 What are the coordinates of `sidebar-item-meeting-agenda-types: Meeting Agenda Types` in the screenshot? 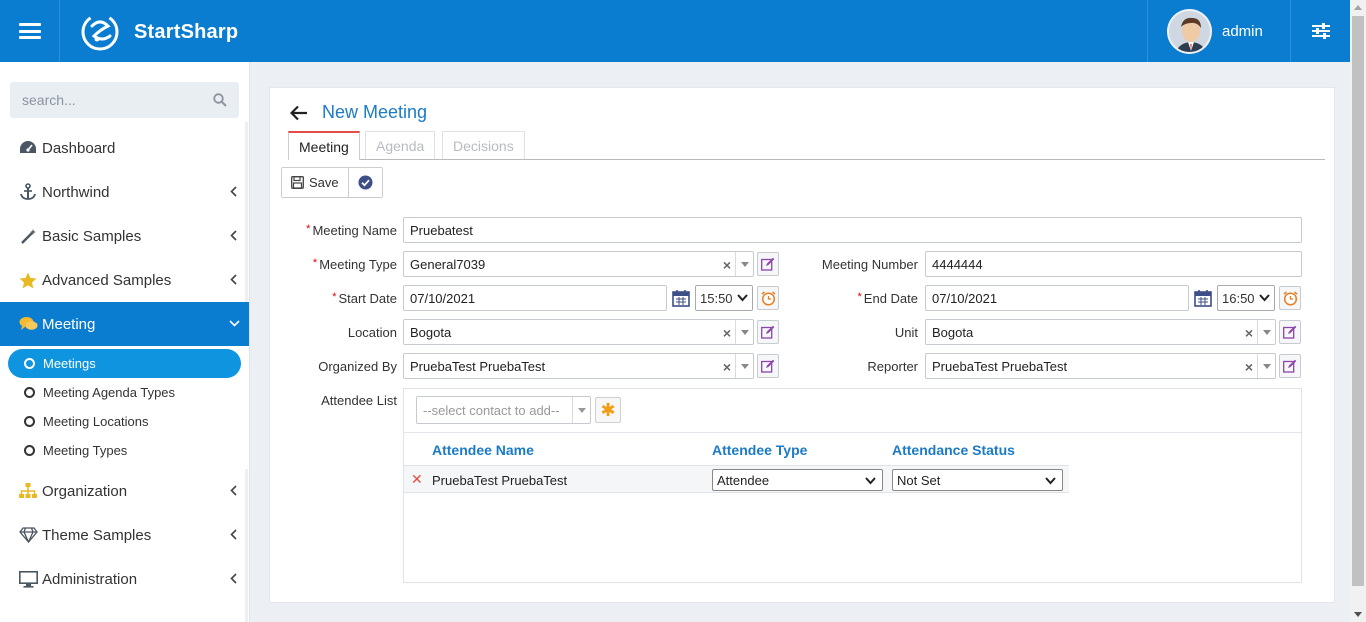 It's located at (124, 392).